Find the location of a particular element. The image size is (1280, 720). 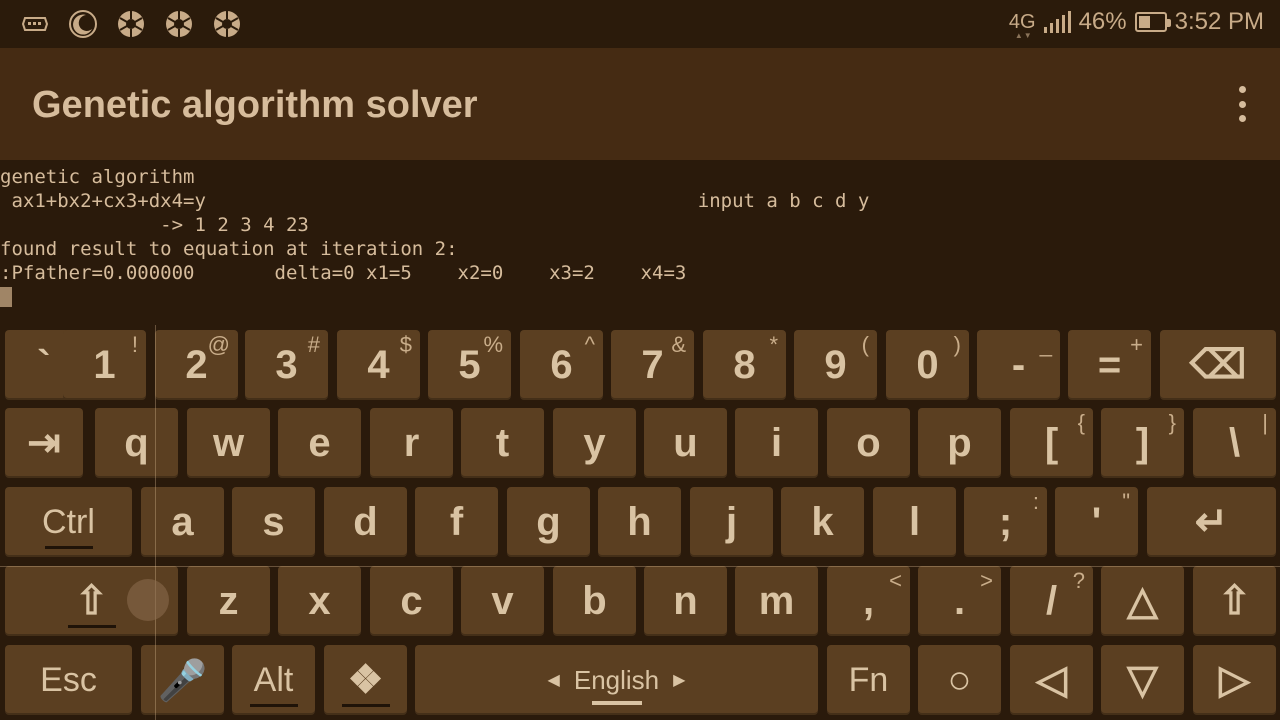

key-slash: /? is located at coordinates (1051, 601).